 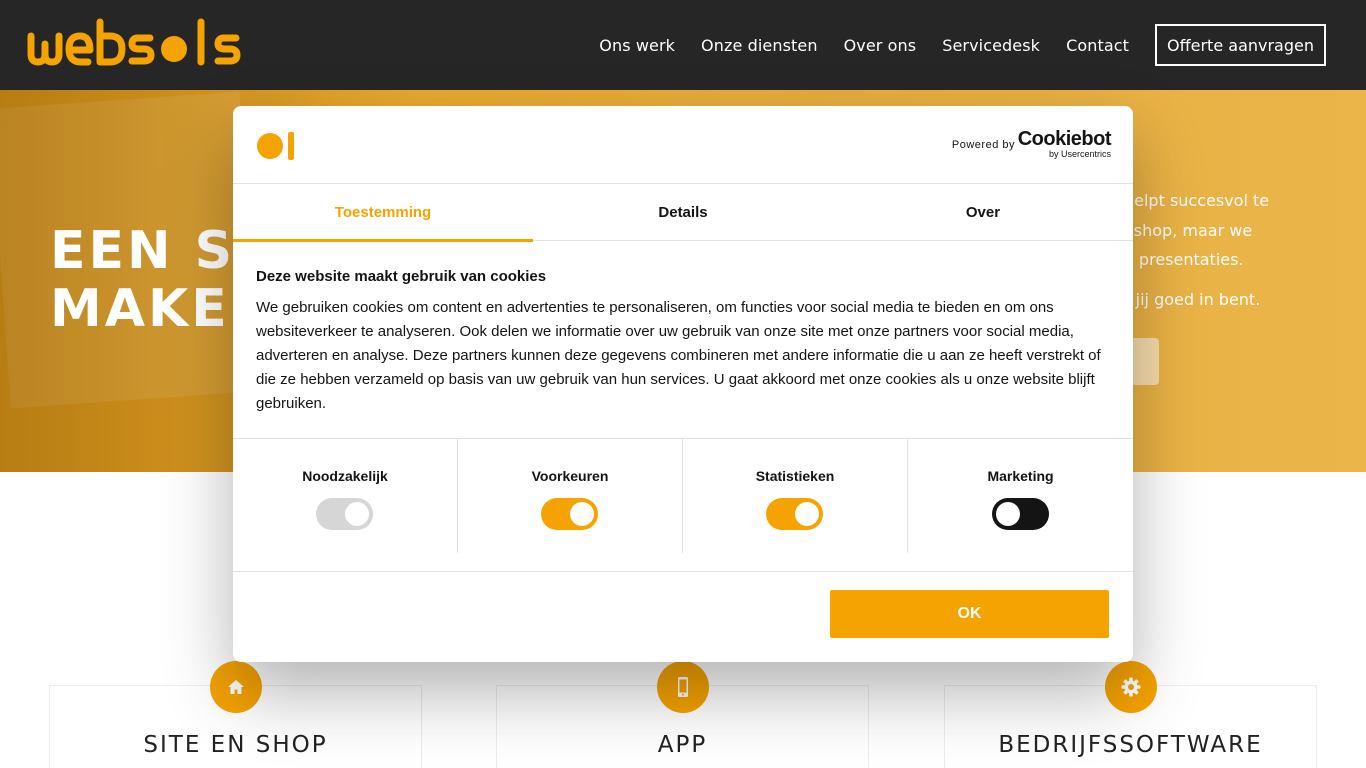 What do you see at coordinates (383, 213) in the screenshot?
I see `tab-toestemming: Toestemming` at bounding box center [383, 213].